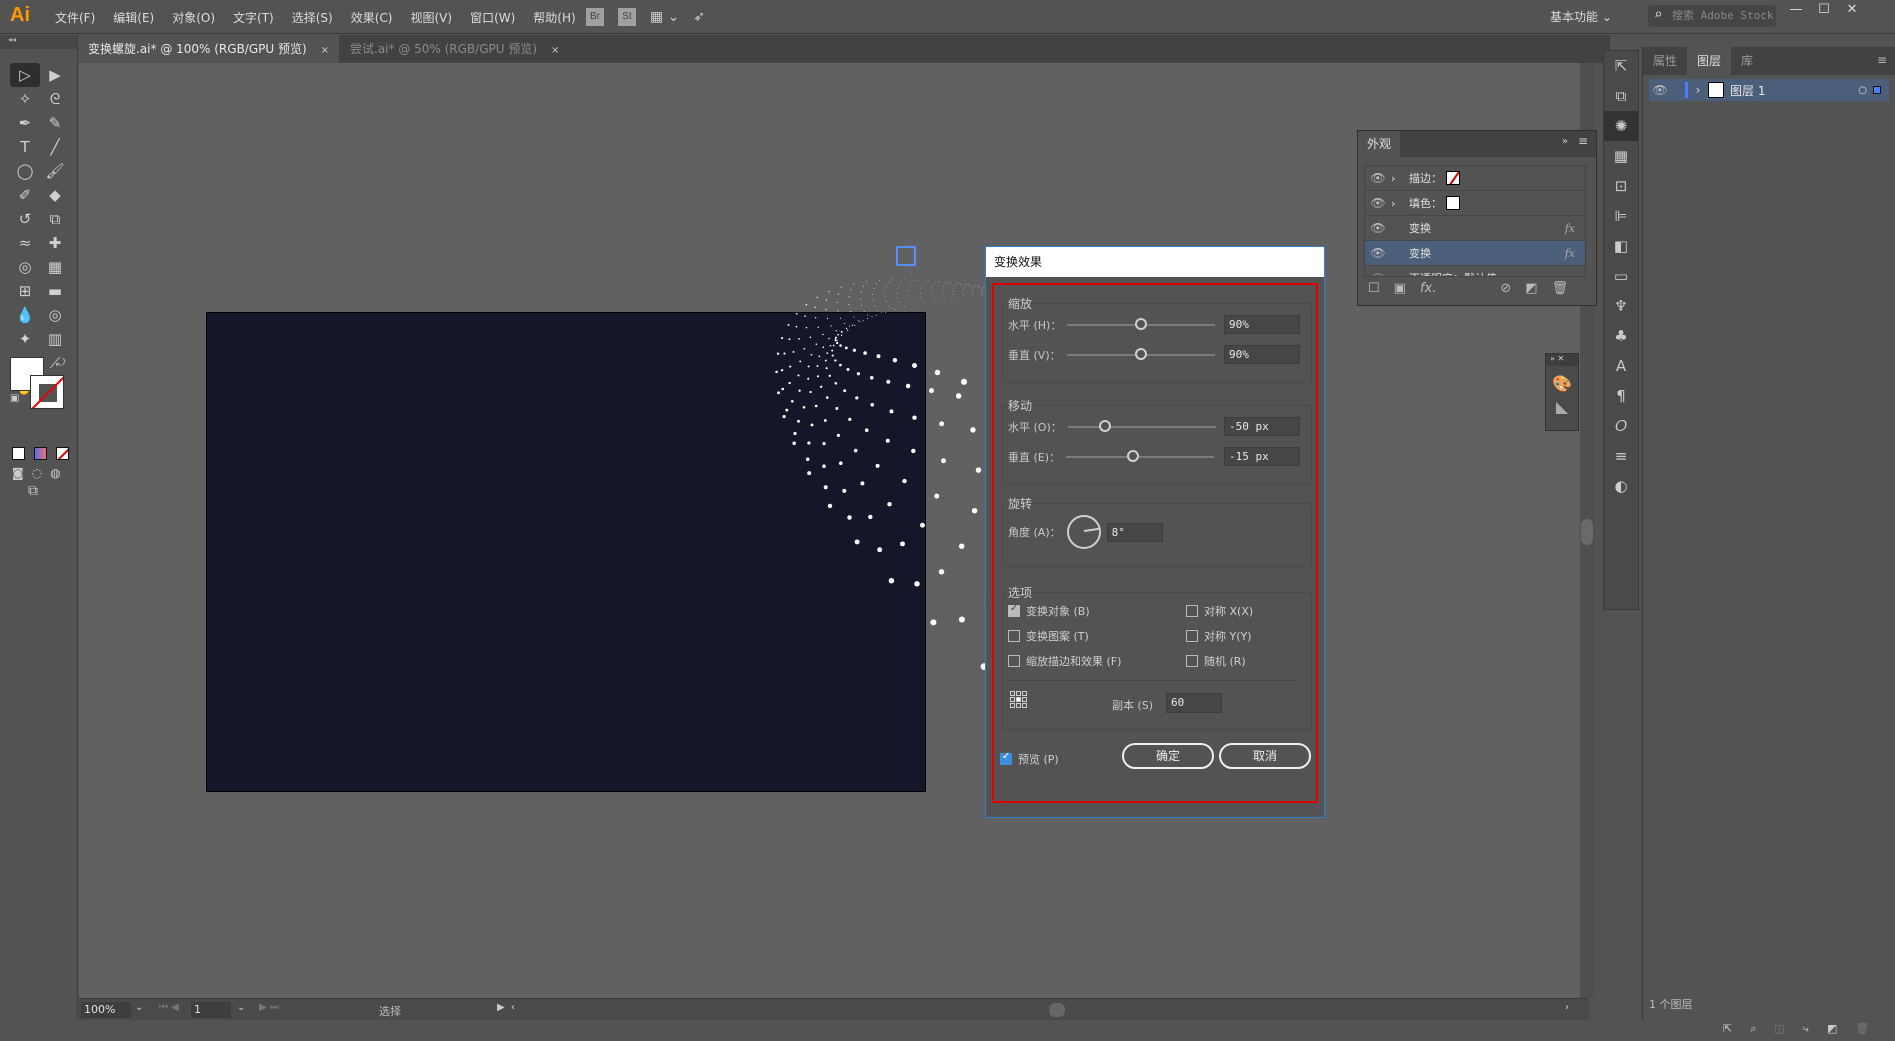 This screenshot has width=1895, height=1041. I want to click on angle-dial, so click(1083, 532).